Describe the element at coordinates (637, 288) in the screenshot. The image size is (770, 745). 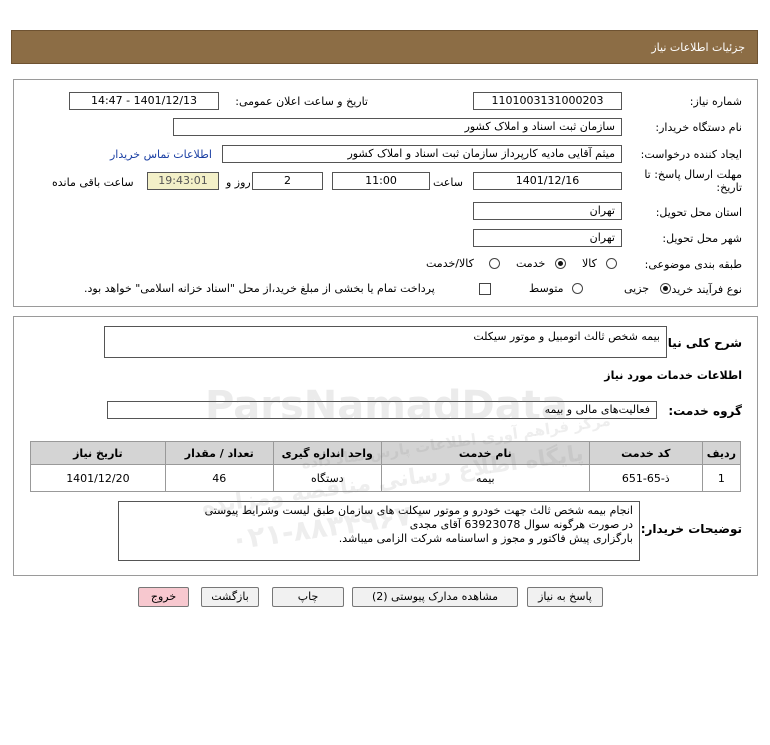
I see `process-minor-label: جزیی` at that location.